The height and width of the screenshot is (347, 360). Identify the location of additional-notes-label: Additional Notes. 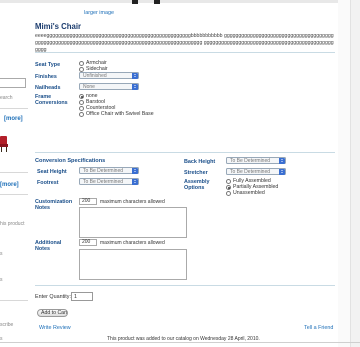
(48, 246).